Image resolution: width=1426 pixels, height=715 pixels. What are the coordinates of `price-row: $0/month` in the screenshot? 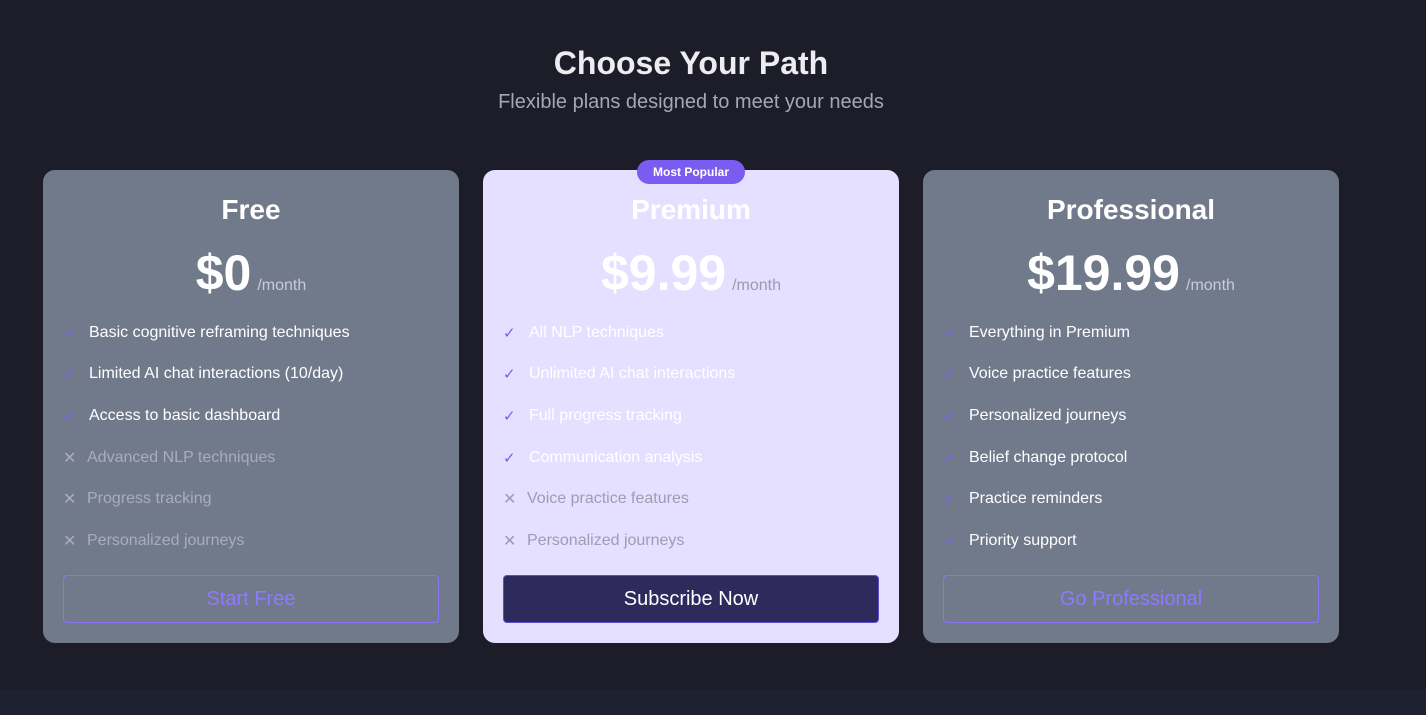 It's located at (251, 273).